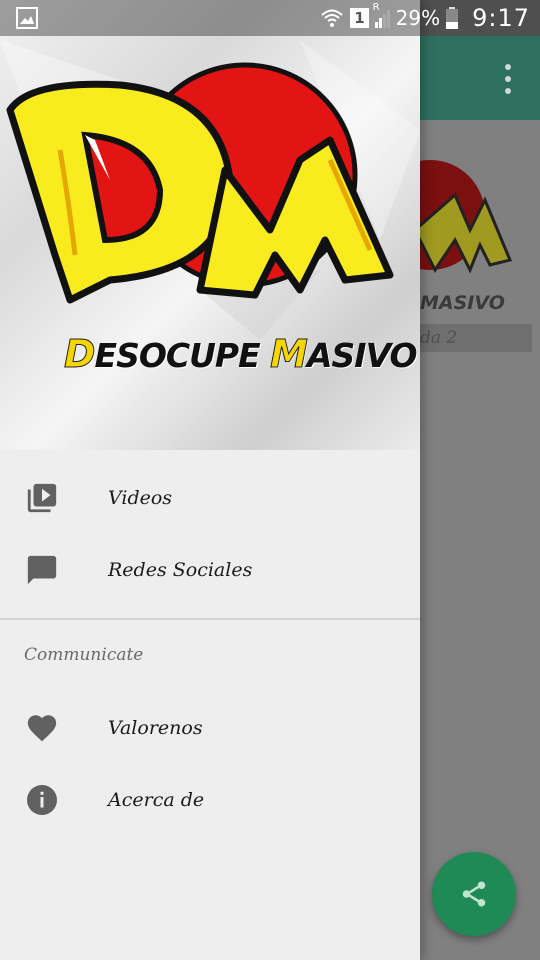 Image resolution: width=540 pixels, height=960 pixels. I want to click on wifi-icon, so click(332, 18).